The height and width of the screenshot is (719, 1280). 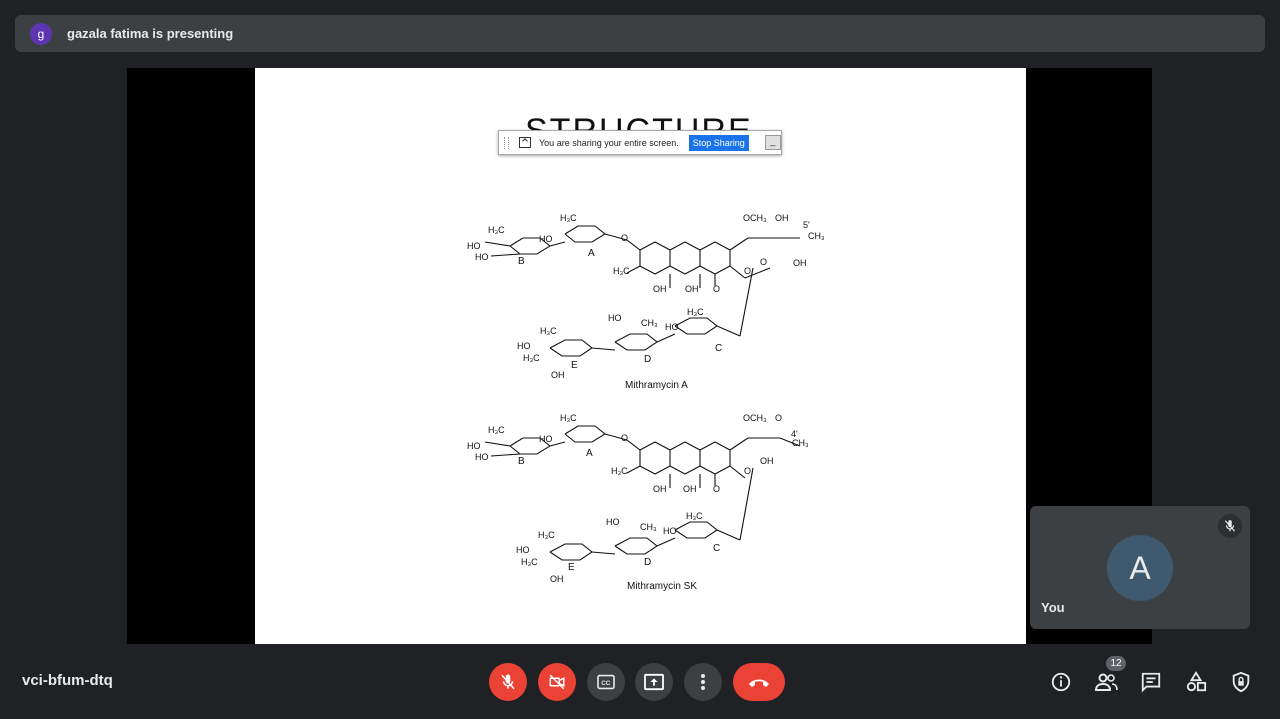 I want to click on self-avatar: A, so click(x=1140, y=568).